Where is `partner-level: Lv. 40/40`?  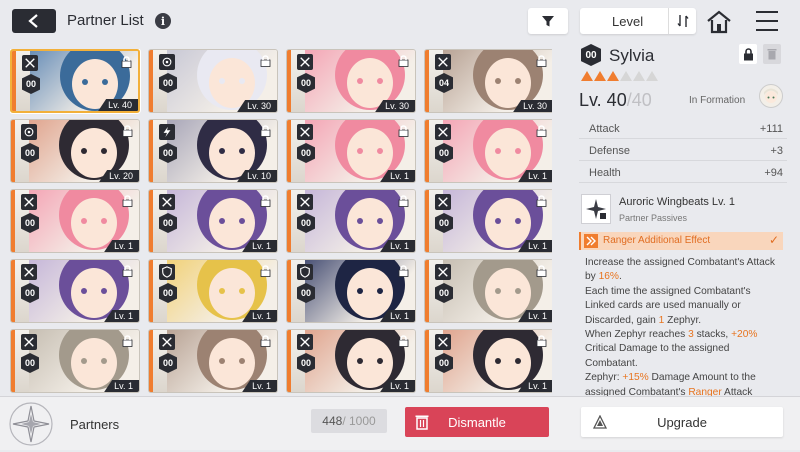
partner-level: Lv. 40/40 is located at coordinates (615, 100).